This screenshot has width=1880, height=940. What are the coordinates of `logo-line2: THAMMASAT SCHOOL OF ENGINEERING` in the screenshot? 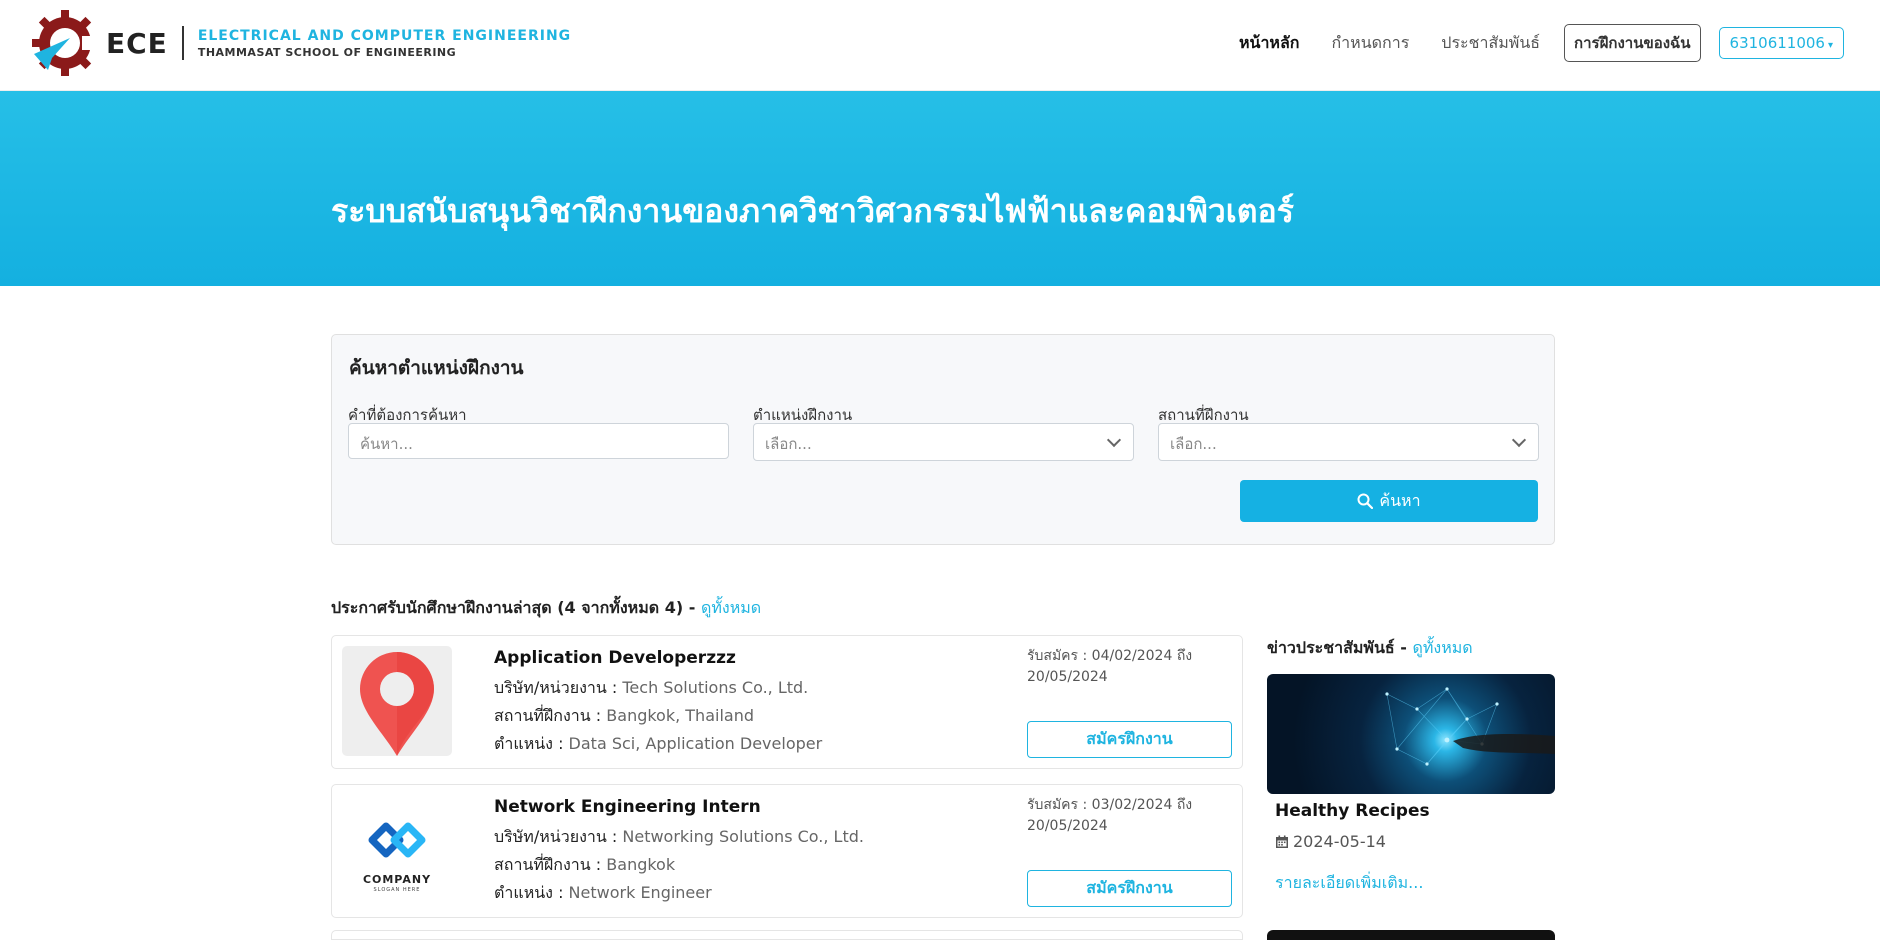 It's located at (327, 52).